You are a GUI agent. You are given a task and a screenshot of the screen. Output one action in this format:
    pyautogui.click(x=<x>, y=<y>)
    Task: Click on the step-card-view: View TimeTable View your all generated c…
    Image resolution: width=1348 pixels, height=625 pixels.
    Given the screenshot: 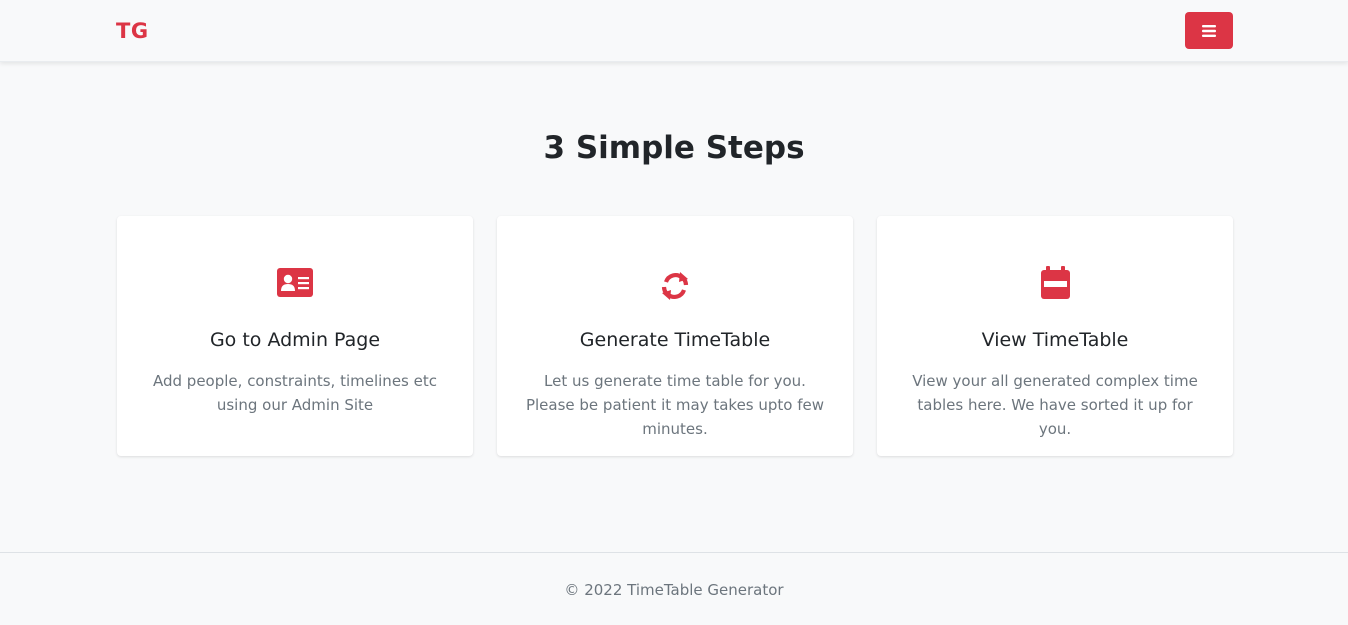 What is the action you would take?
    pyautogui.click(x=1055, y=336)
    